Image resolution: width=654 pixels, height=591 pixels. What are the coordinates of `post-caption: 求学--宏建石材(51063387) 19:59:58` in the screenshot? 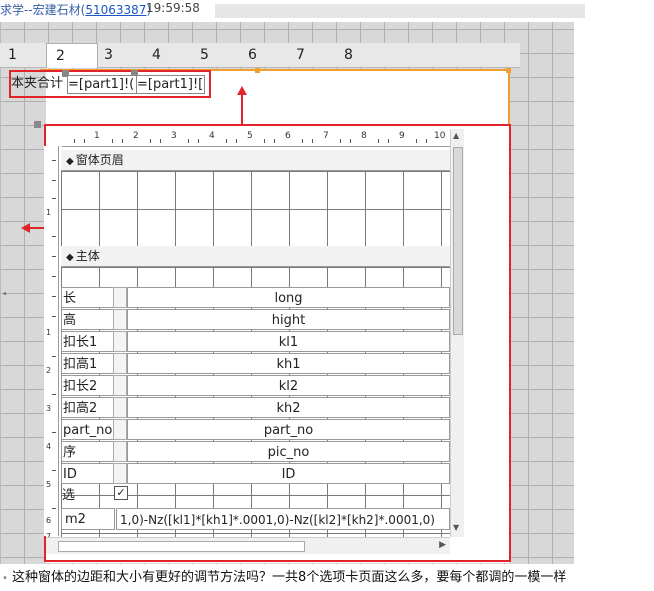 It's located at (327, 11).